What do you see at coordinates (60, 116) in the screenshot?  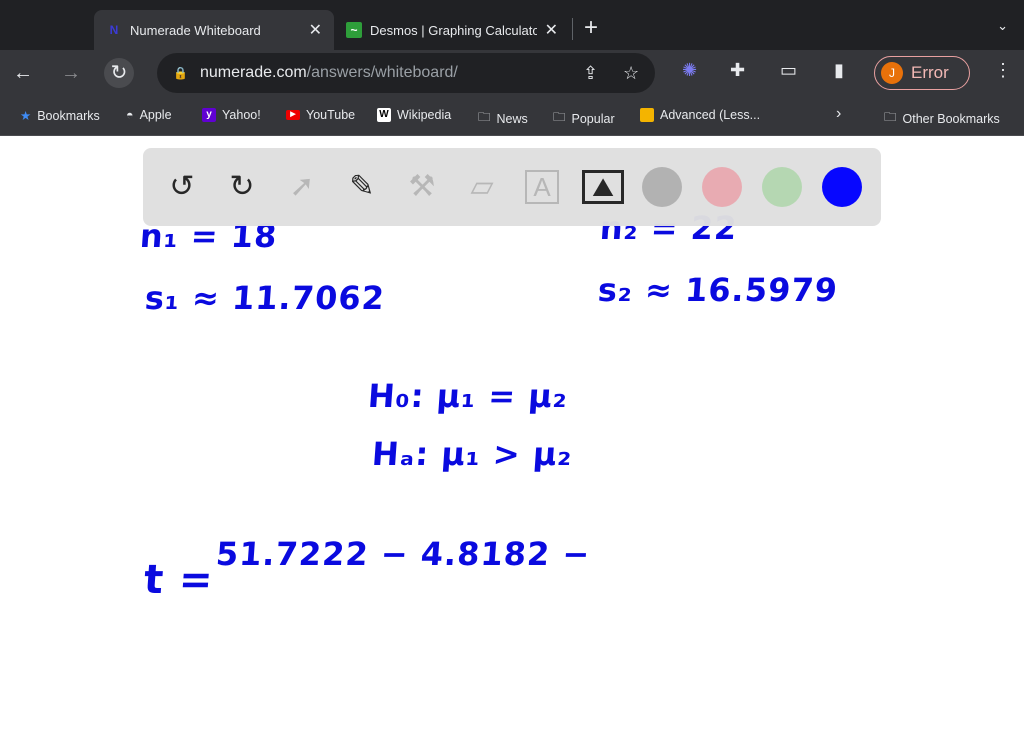 I see `bookmark-bookmarks: ★ Bookmarks` at bounding box center [60, 116].